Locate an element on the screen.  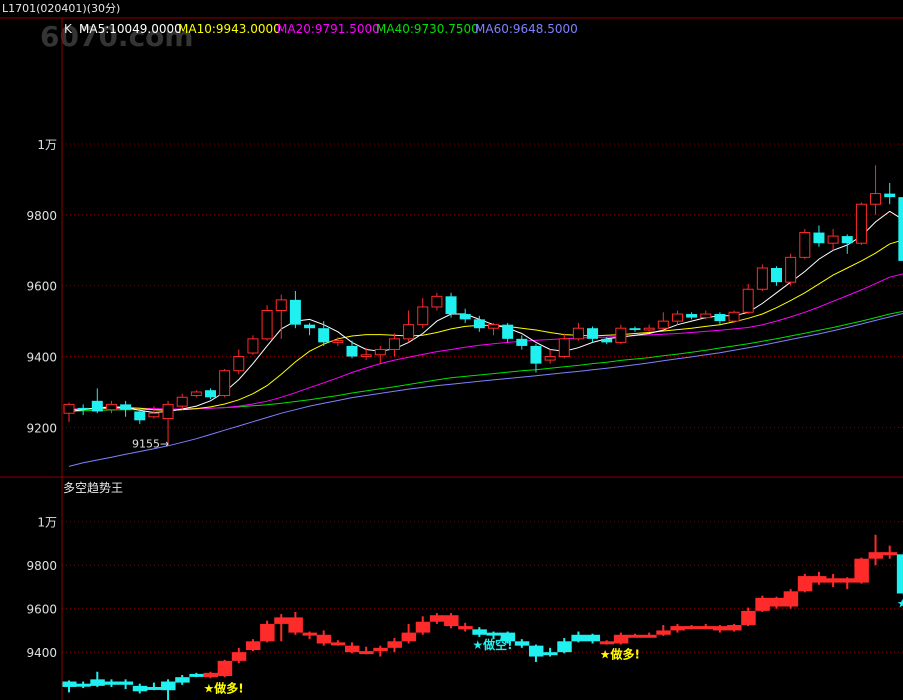
main-y-tick-label: 9200 is located at coordinates (41, 428).